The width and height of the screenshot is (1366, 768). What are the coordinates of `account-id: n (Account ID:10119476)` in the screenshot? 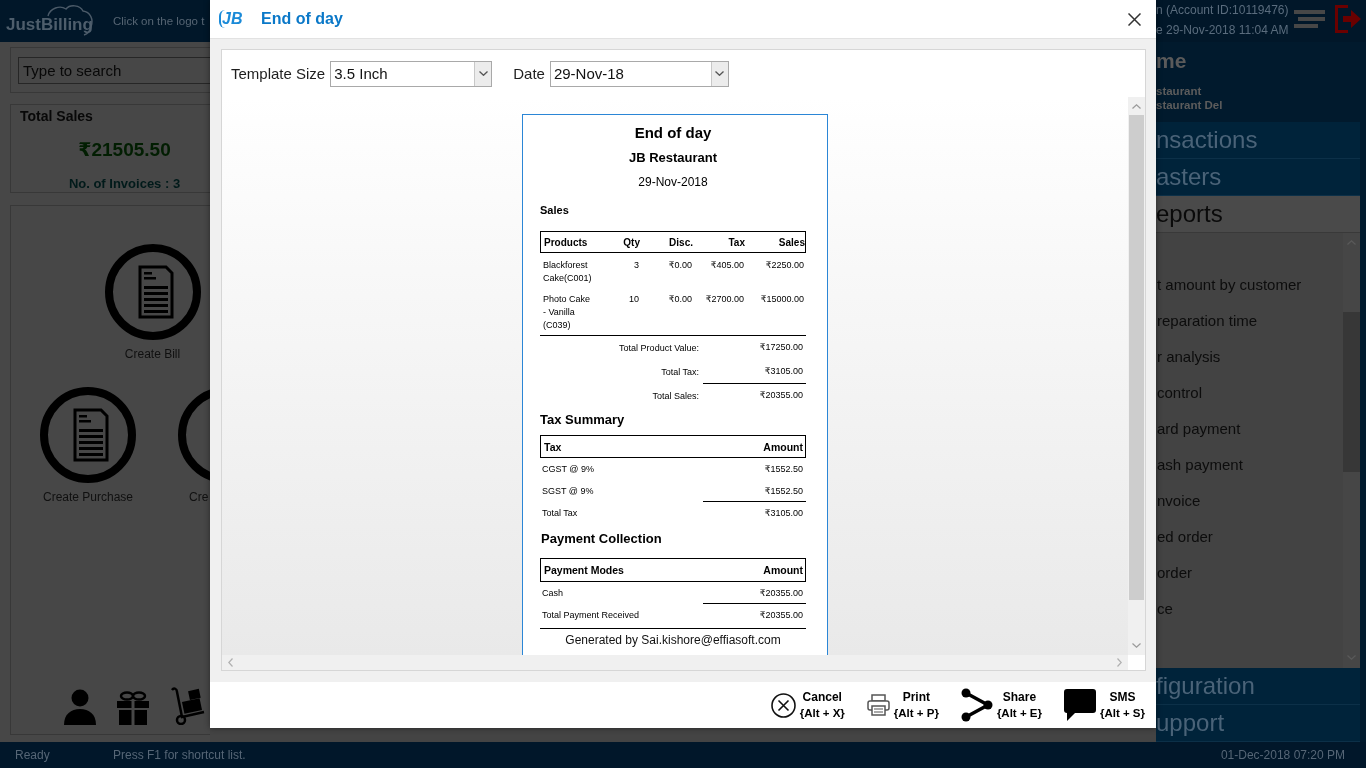 It's located at (1223, 10).